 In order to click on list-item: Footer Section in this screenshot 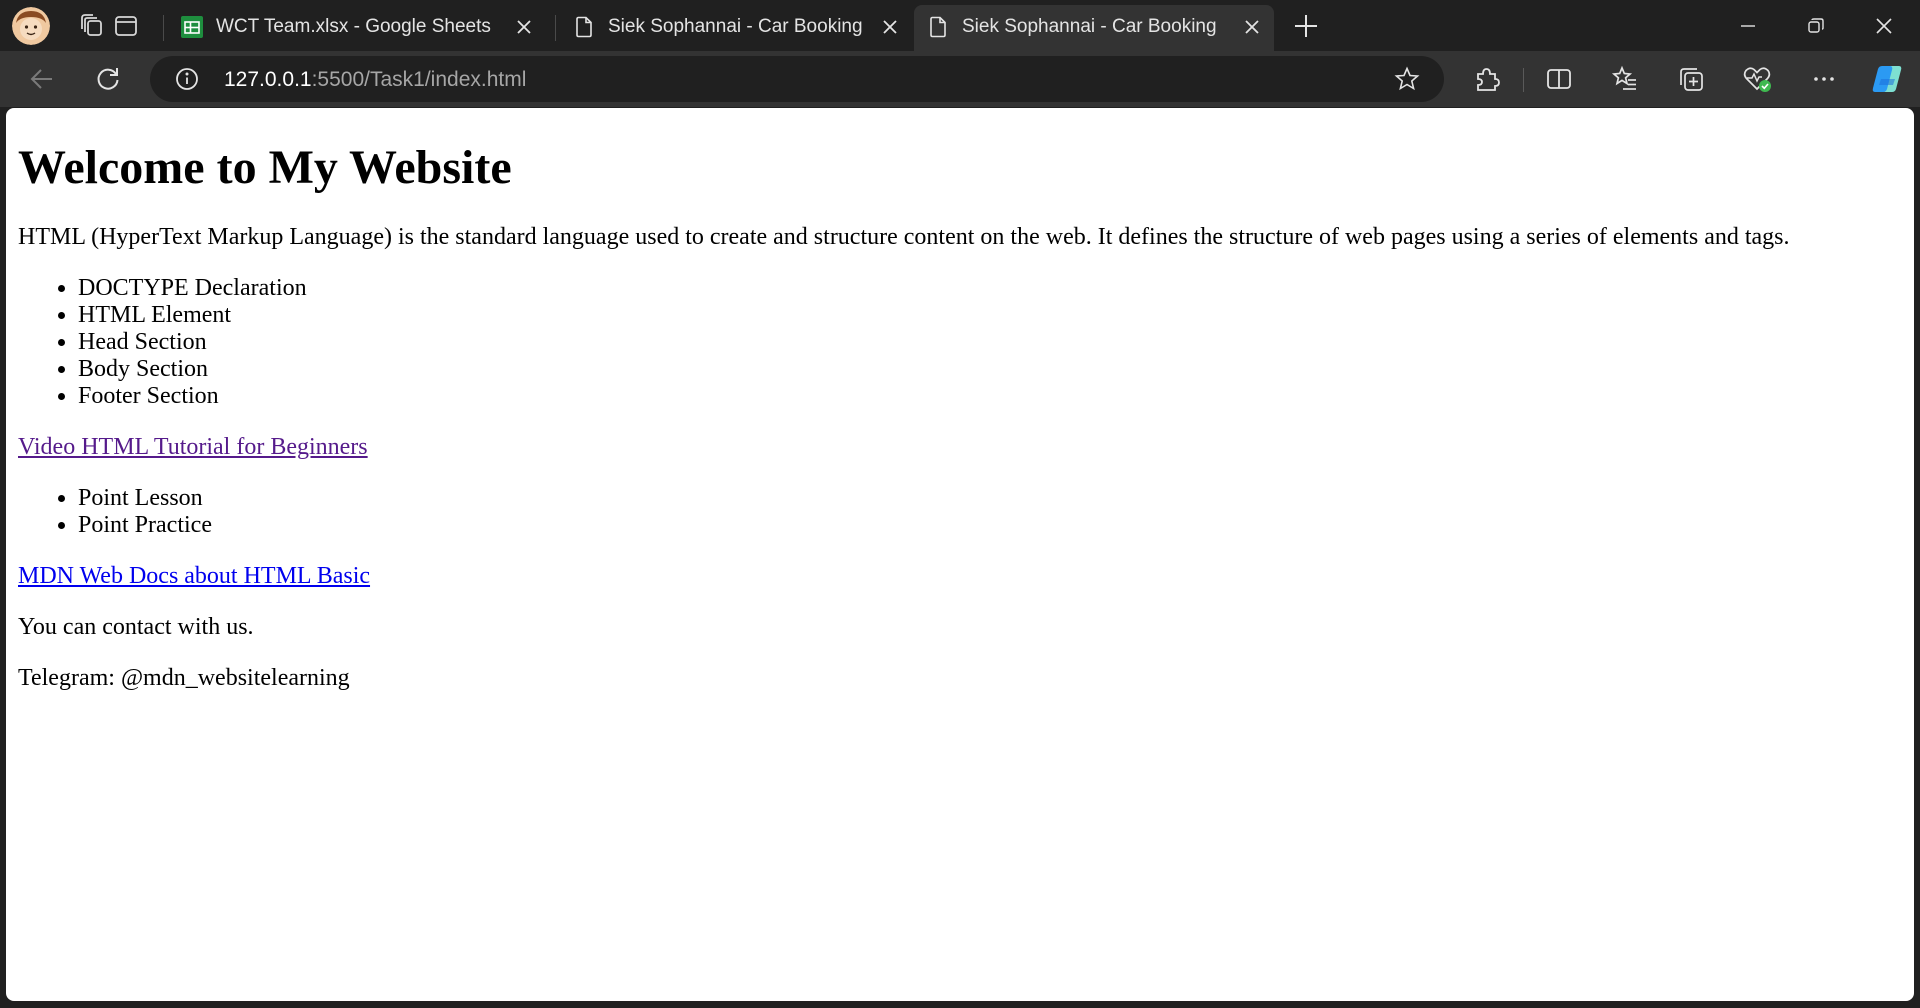, I will do `click(990, 396)`.